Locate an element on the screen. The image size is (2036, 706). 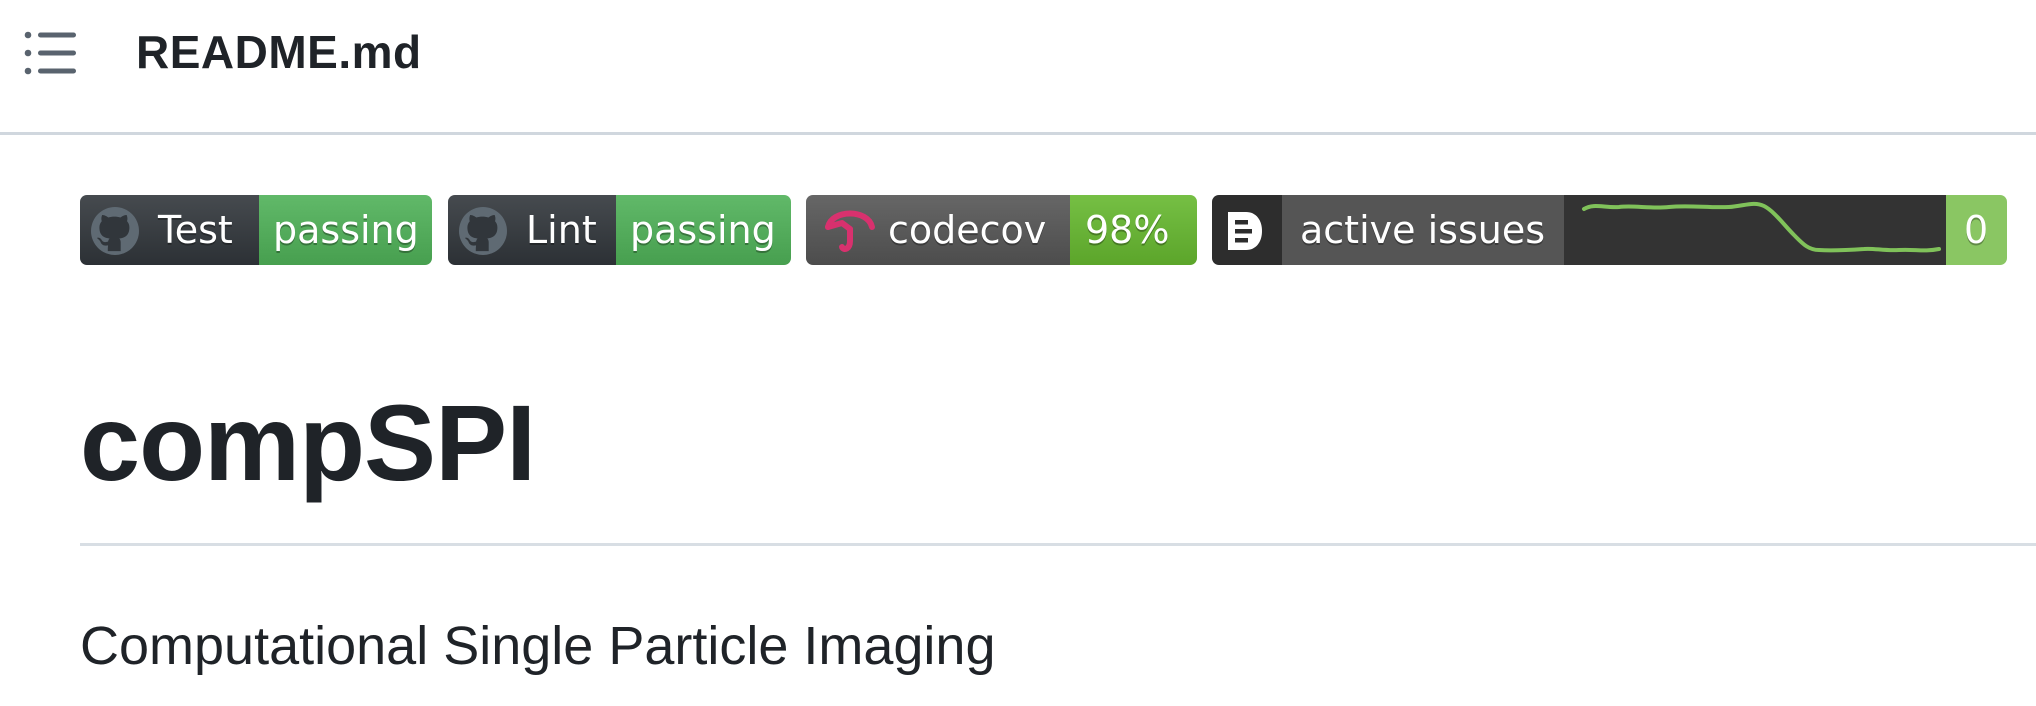
file-title: README.md is located at coordinates (279, 52).